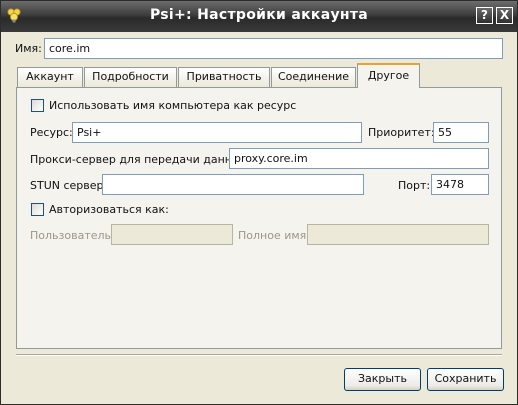 The image size is (518, 405). I want to click on help-button: ?, so click(484, 15).